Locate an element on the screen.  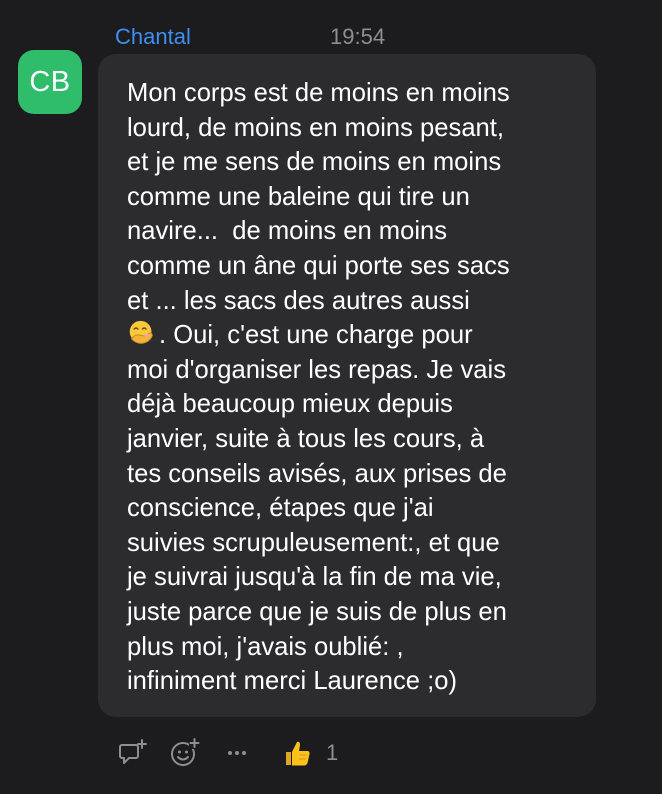
message-timestamp: 19:54 is located at coordinates (358, 36).